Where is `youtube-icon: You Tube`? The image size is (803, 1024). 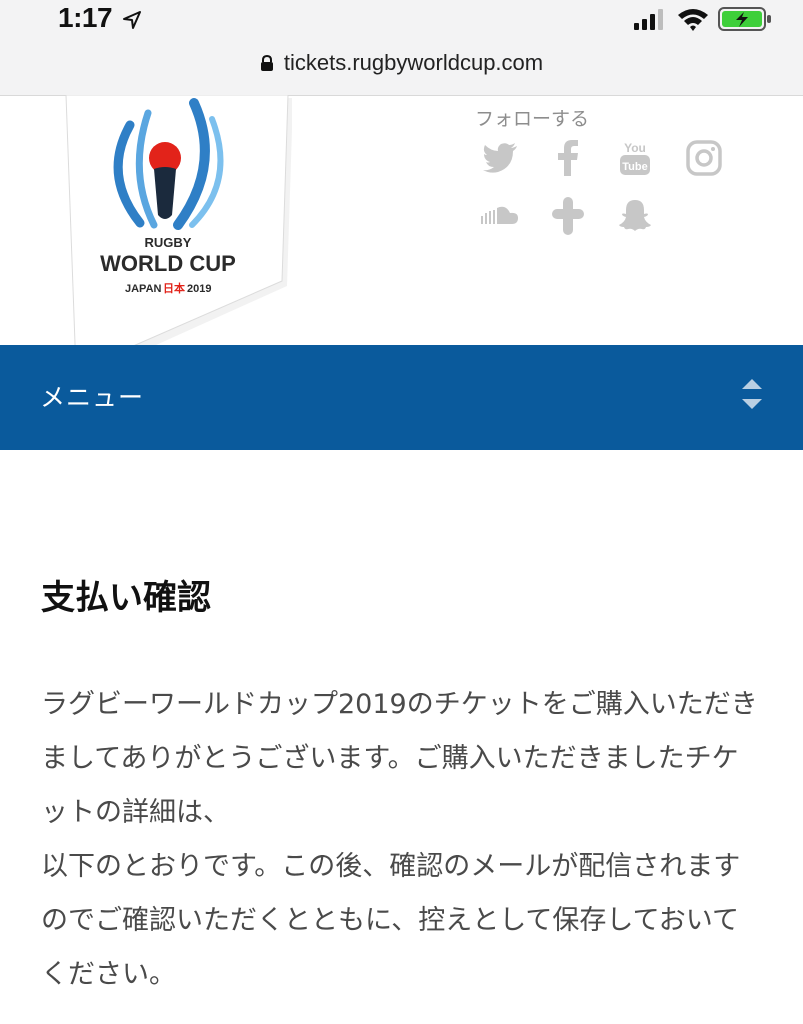 youtube-icon: You Tube is located at coordinates (635, 158).